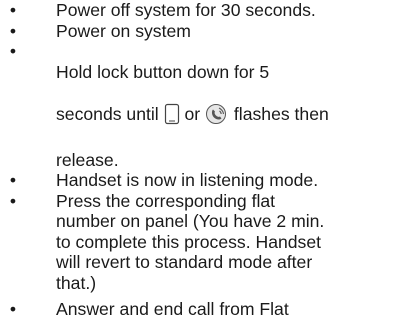 The height and width of the screenshot is (320, 393). What do you see at coordinates (196, 31) in the screenshot?
I see `list-item: • Power on system` at bounding box center [196, 31].